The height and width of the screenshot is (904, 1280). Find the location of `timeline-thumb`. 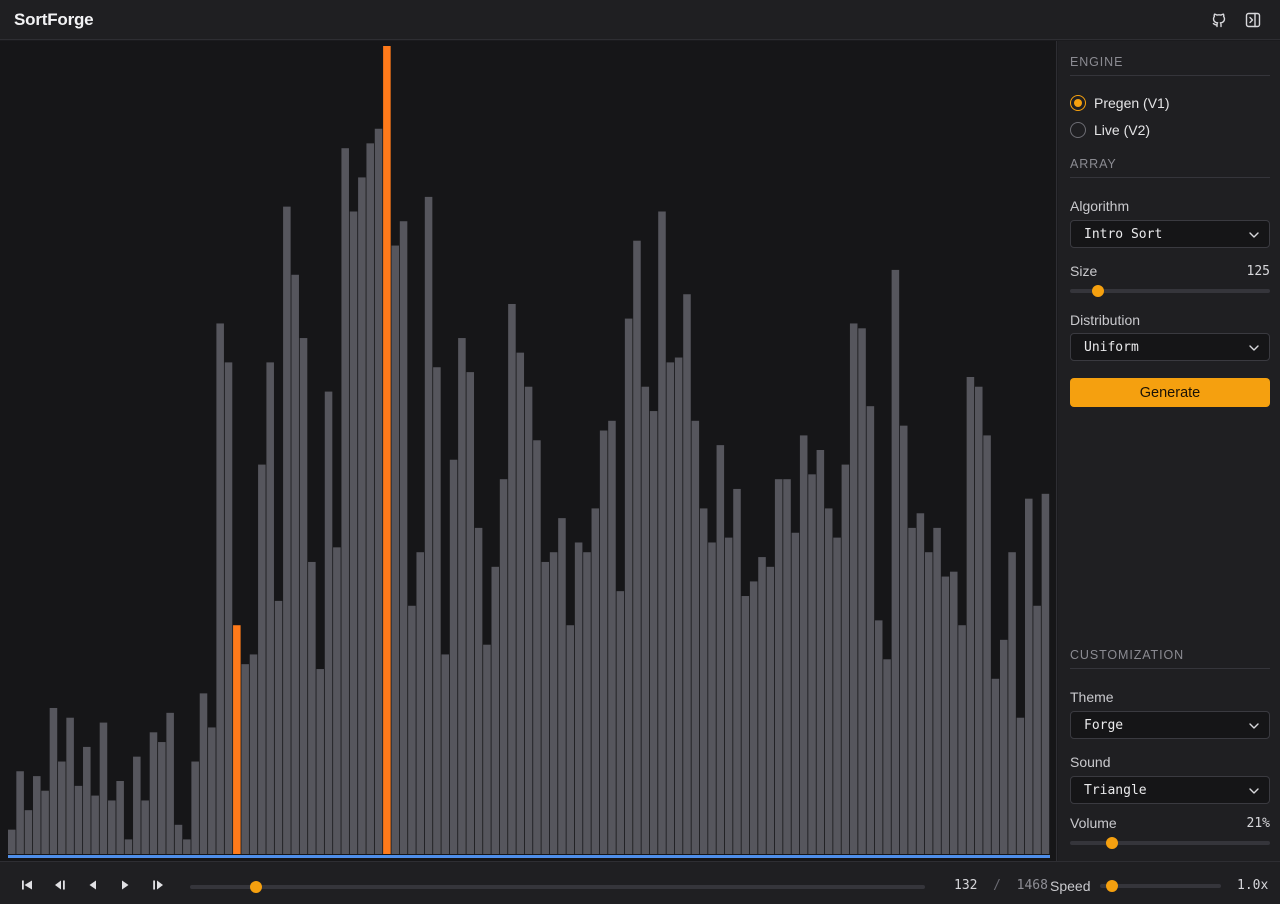

timeline-thumb is located at coordinates (256, 887).